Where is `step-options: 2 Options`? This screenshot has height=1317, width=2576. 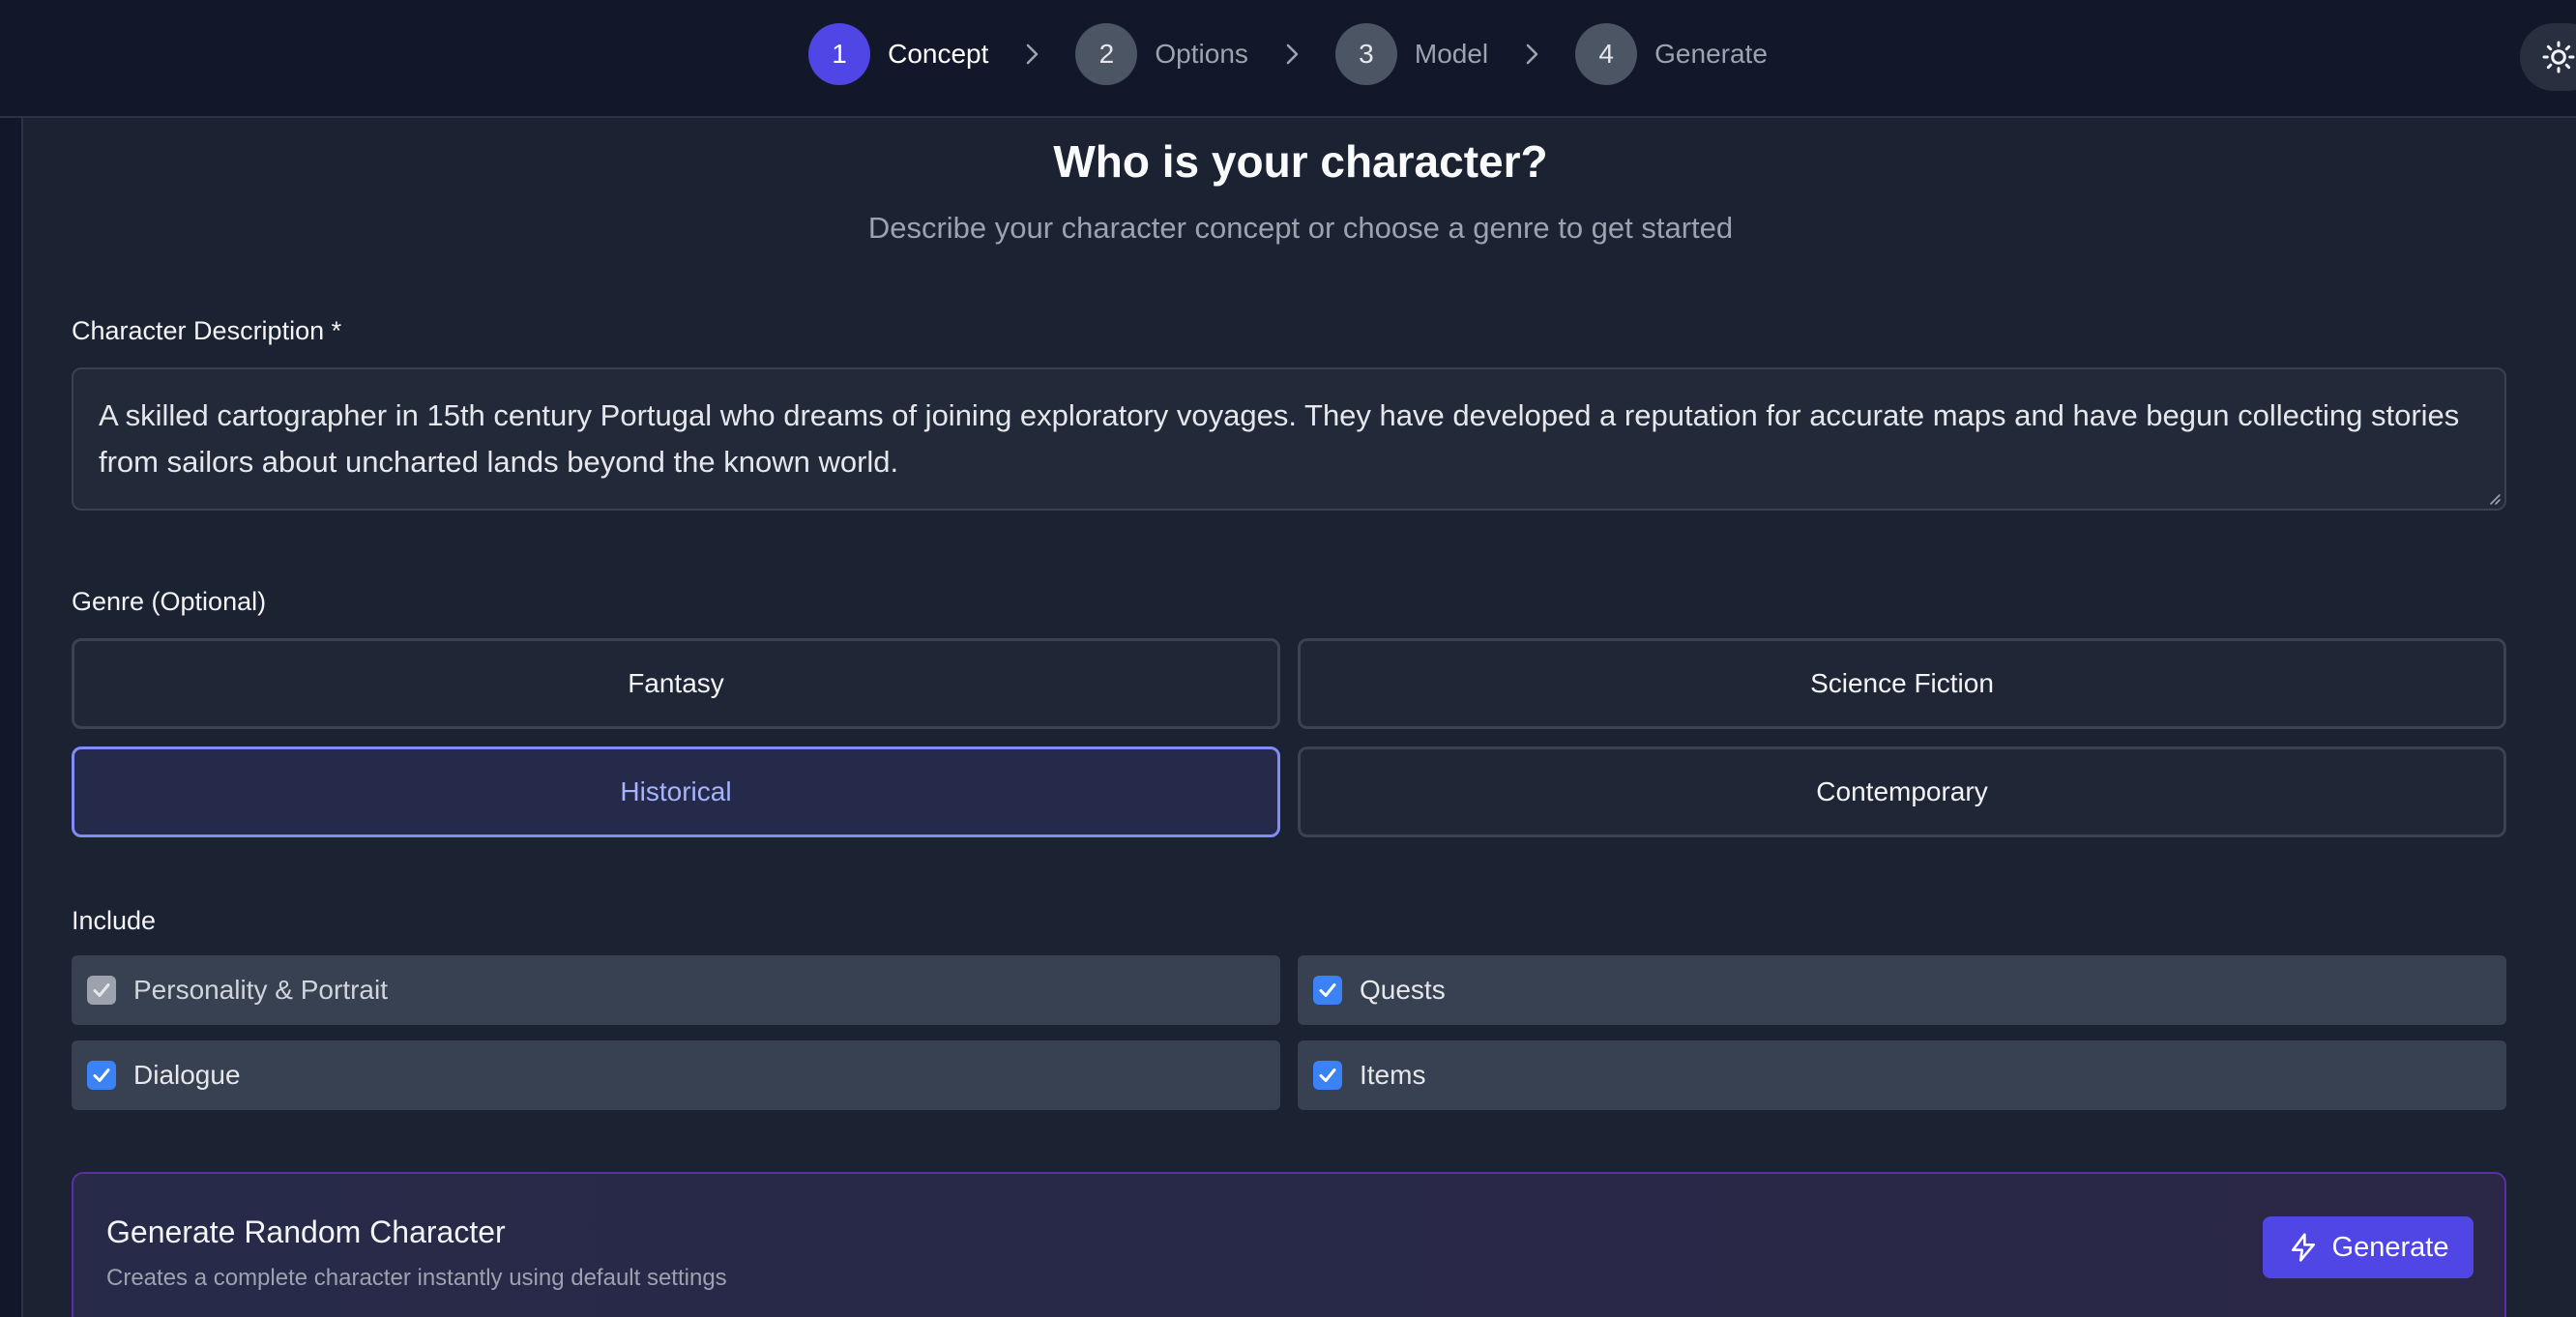
step-options: 2 Options is located at coordinates (1161, 54).